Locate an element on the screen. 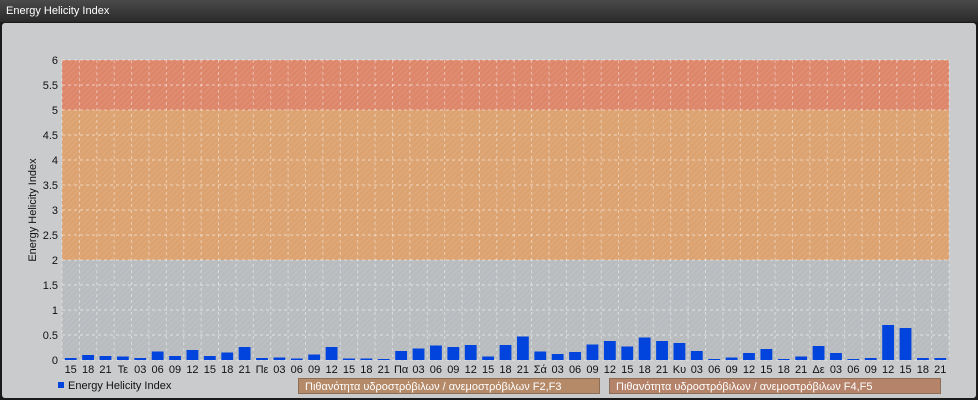 Image resolution: width=978 pixels, height=400 pixels. y-tick-label: 5.5 is located at coordinates (50, 86).